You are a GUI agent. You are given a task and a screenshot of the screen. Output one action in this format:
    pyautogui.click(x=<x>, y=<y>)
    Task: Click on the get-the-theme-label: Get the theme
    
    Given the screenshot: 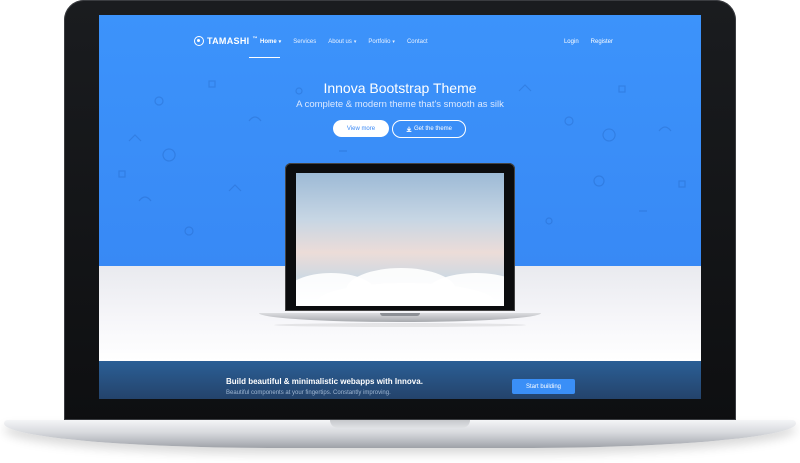 What is the action you would take?
    pyautogui.click(x=433, y=129)
    